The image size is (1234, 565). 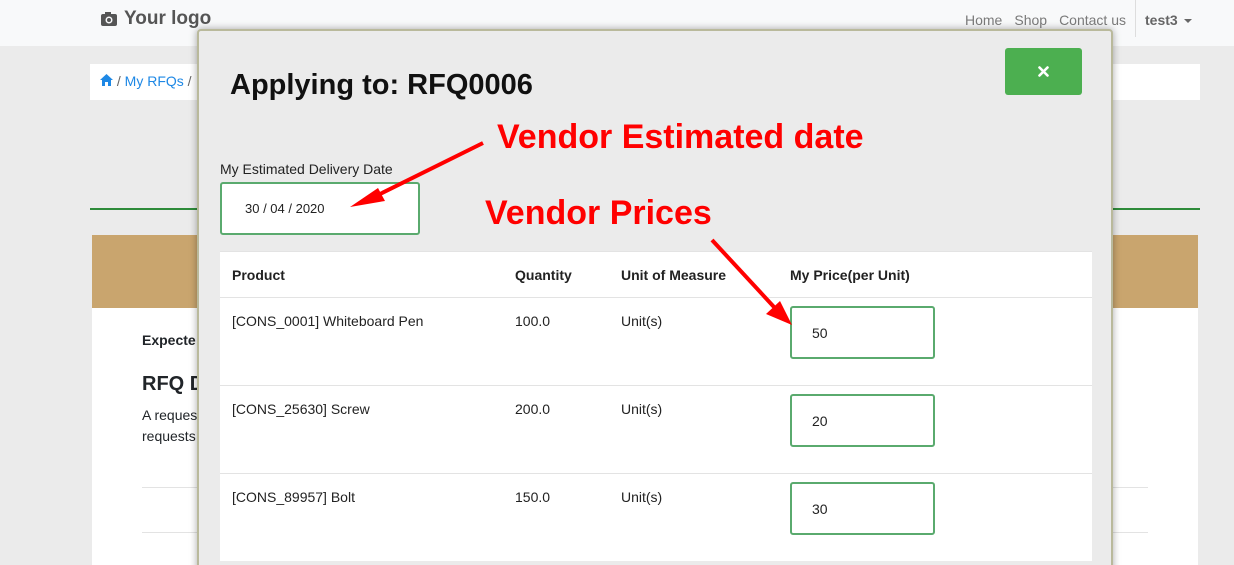 I want to click on nav-link-shop: Shop, so click(x=1030, y=20).